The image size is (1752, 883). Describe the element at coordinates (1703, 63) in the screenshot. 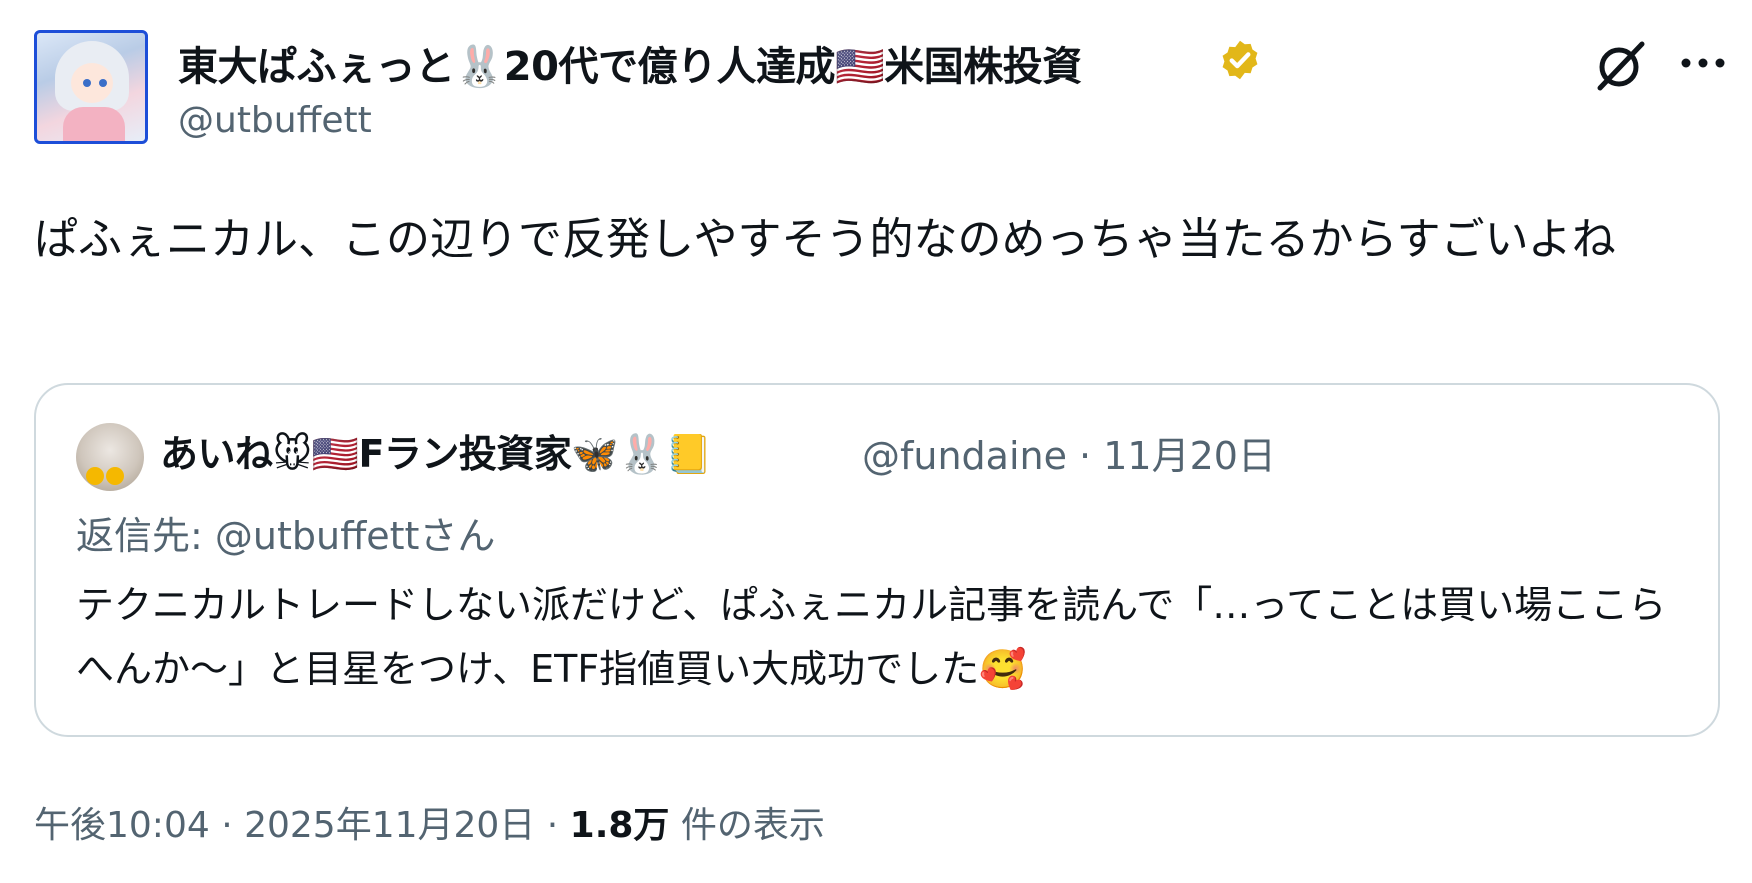

I see `more-options-icon` at that location.